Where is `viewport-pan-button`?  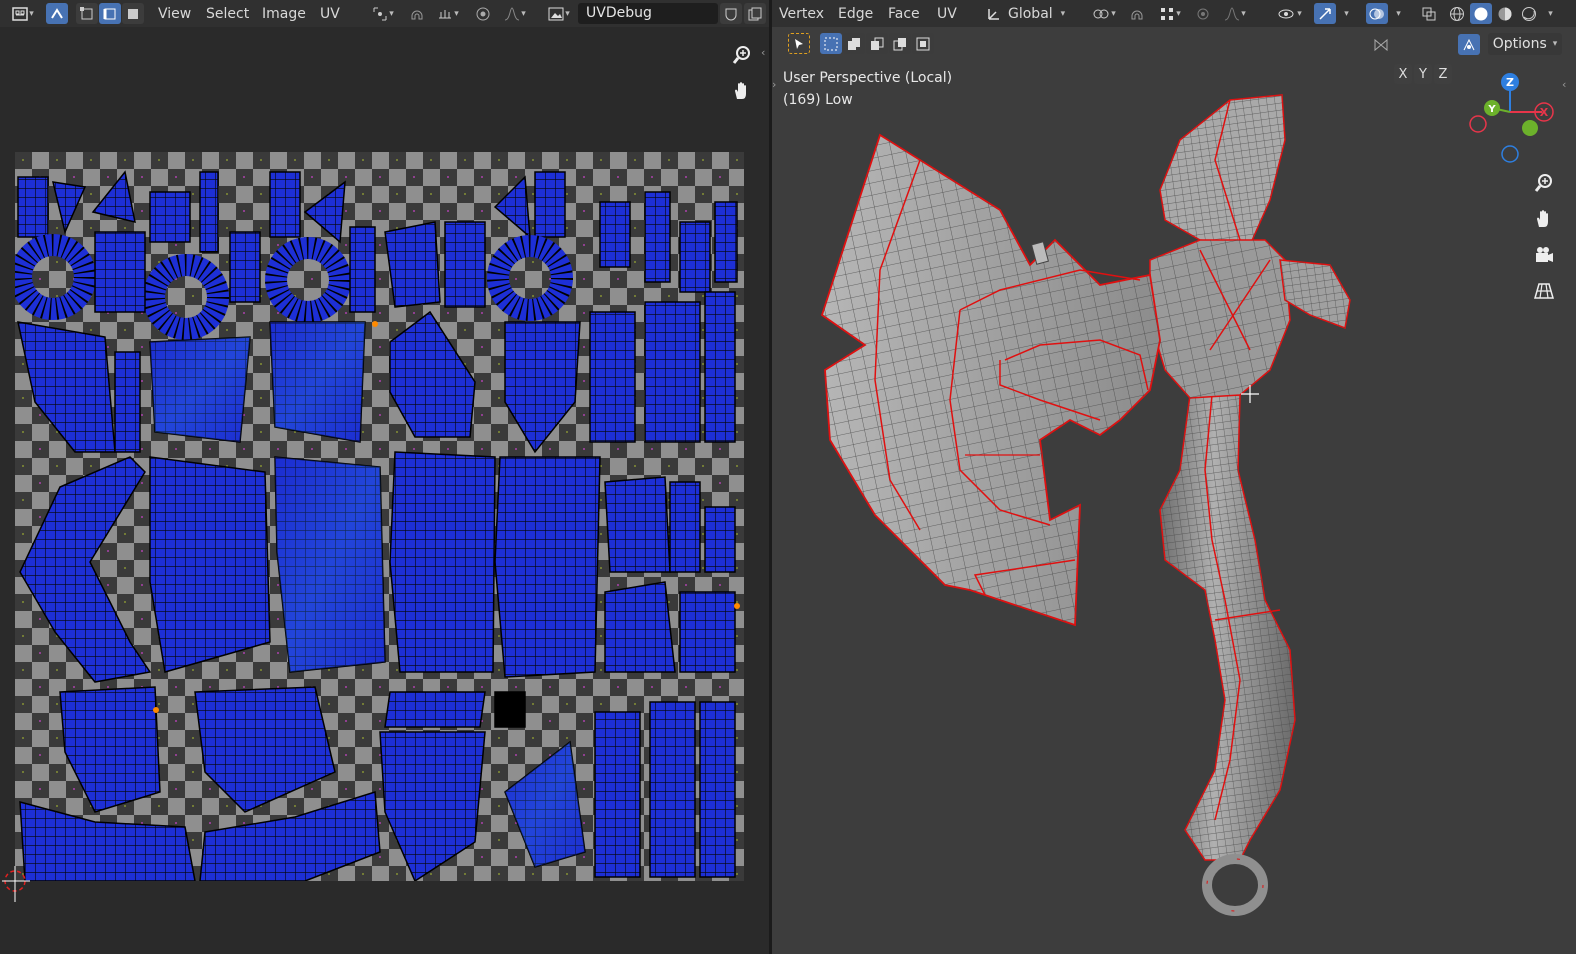 viewport-pan-button is located at coordinates (1544, 219).